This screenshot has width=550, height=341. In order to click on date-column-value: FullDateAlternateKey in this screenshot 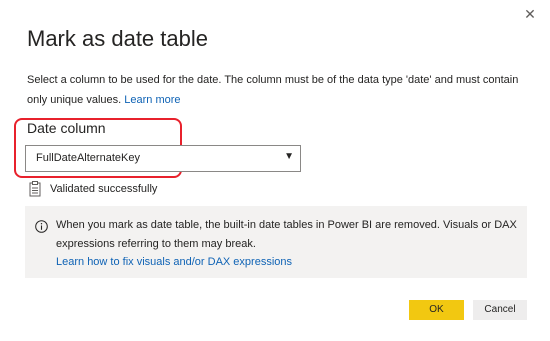, I will do `click(88, 158)`.